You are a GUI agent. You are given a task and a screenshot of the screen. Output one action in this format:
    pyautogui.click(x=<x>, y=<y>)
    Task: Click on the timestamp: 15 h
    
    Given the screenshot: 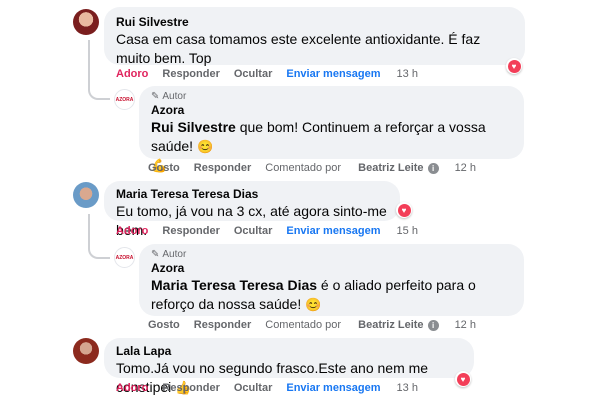 What is the action you would take?
    pyautogui.click(x=407, y=231)
    